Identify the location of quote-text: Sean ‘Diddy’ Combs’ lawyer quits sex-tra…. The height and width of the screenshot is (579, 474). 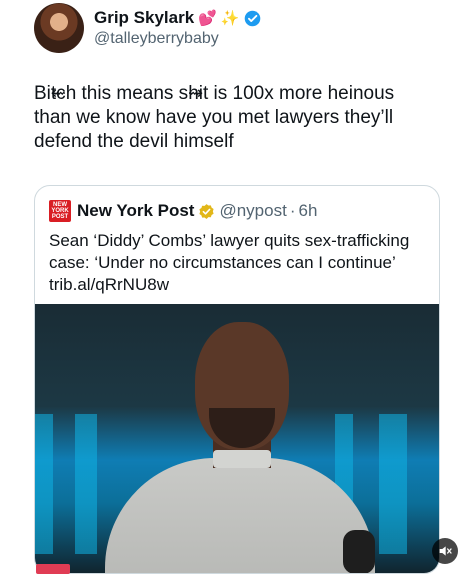
(238, 263).